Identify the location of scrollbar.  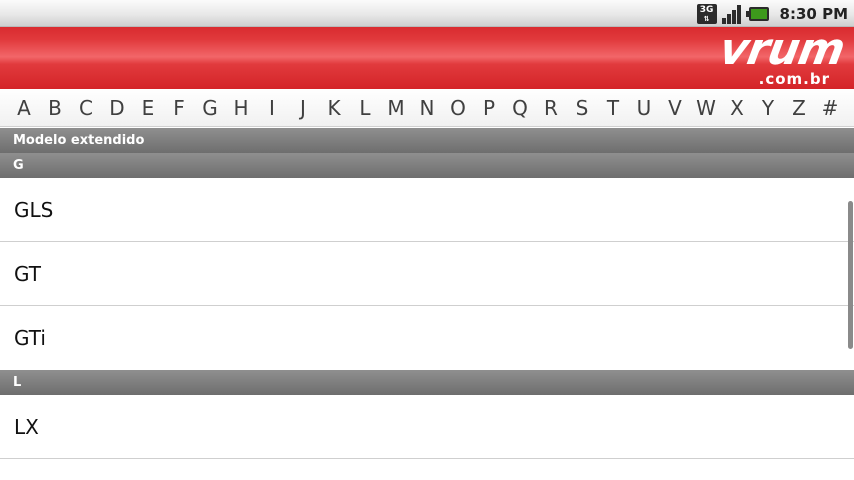
(850, 275).